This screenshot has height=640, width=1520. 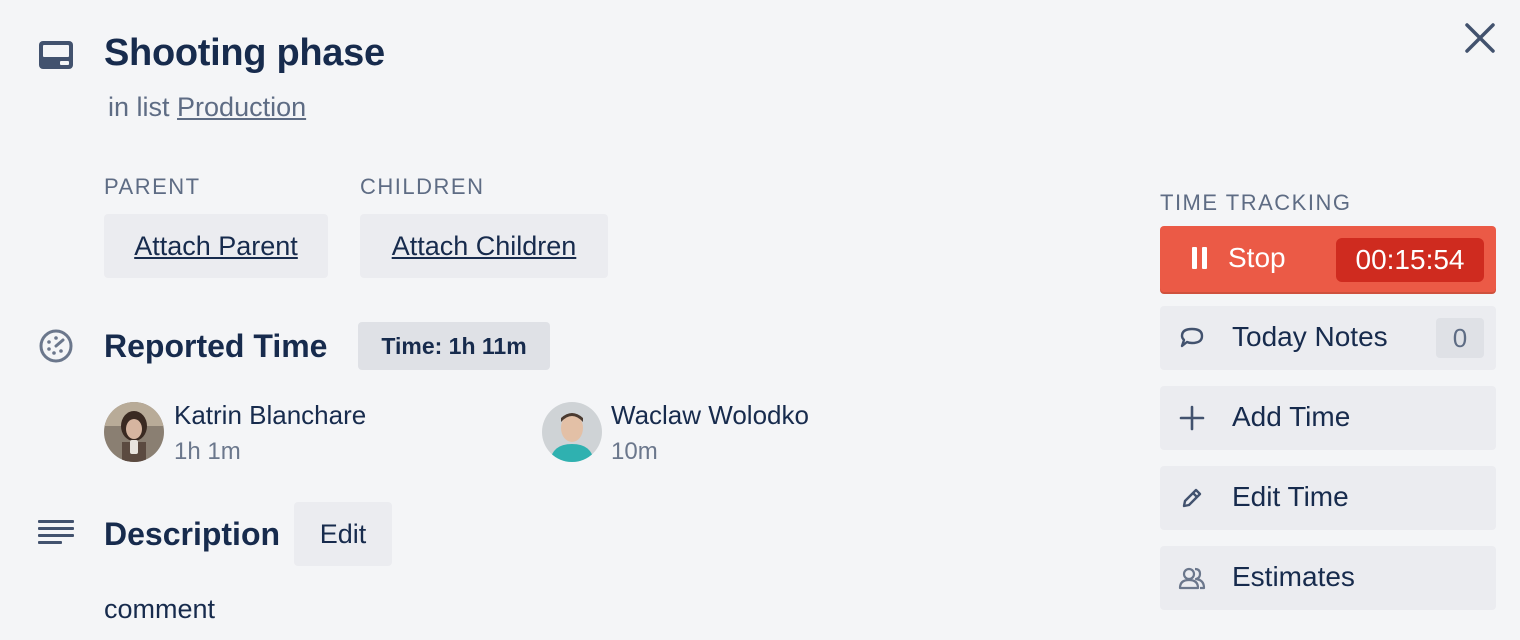 What do you see at coordinates (1293, 576) in the screenshot?
I see `estimates-label: Estimates` at bounding box center [1293, 576].